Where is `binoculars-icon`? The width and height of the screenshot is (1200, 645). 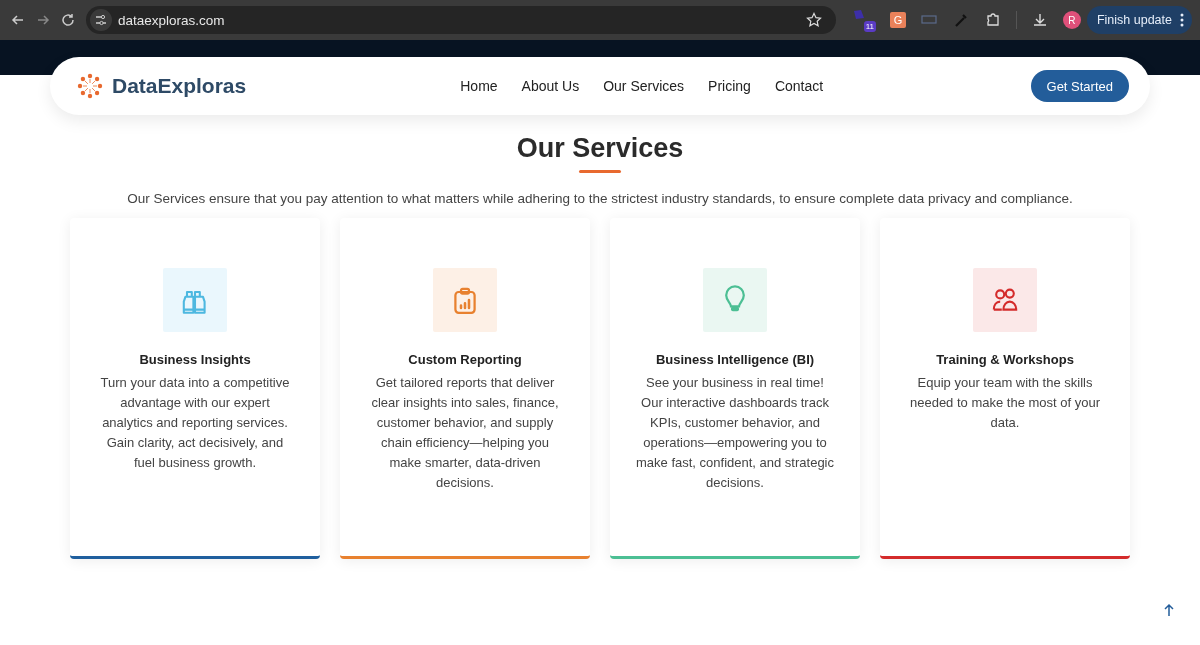
binoculars-icon is located at coordinates (195, 300).